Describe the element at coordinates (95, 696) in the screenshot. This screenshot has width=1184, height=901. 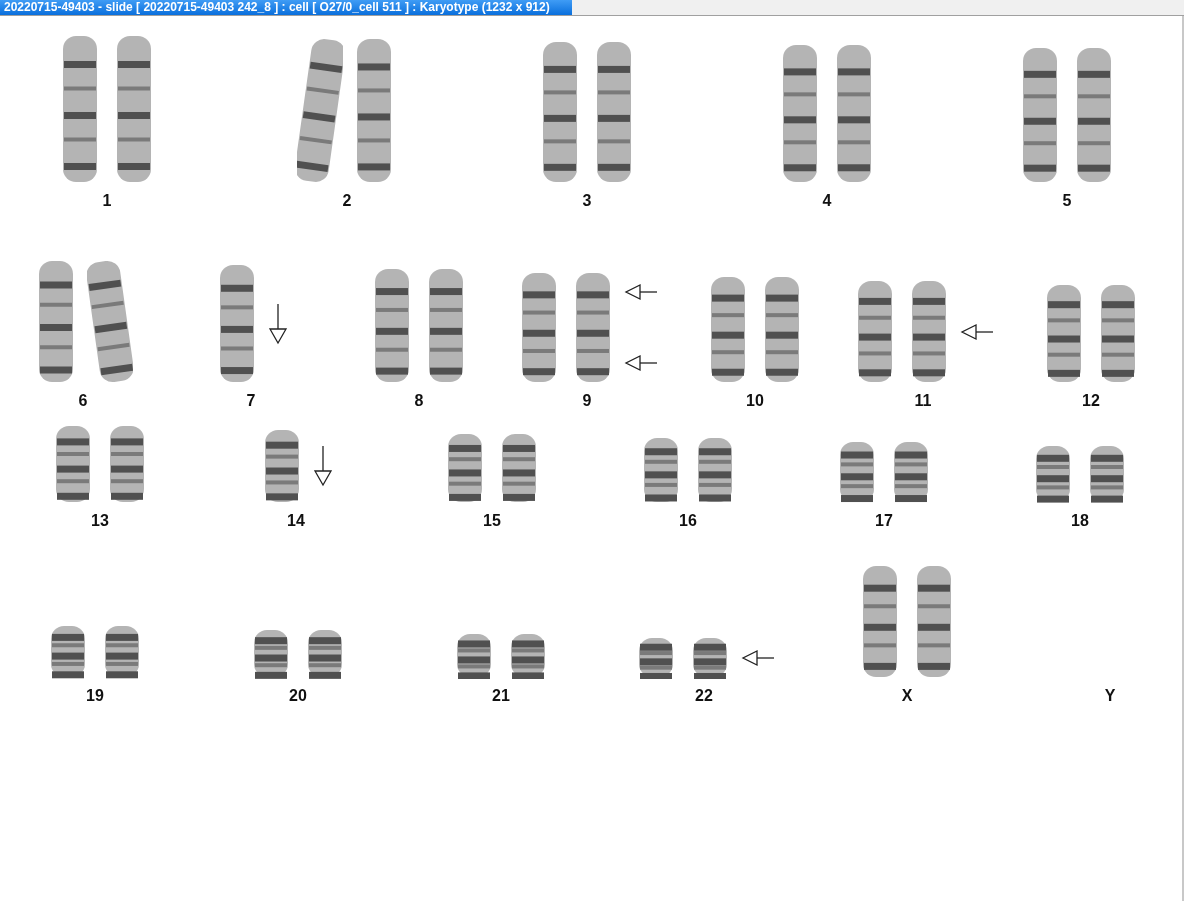
I see `chromosome-label: 19` at that location.